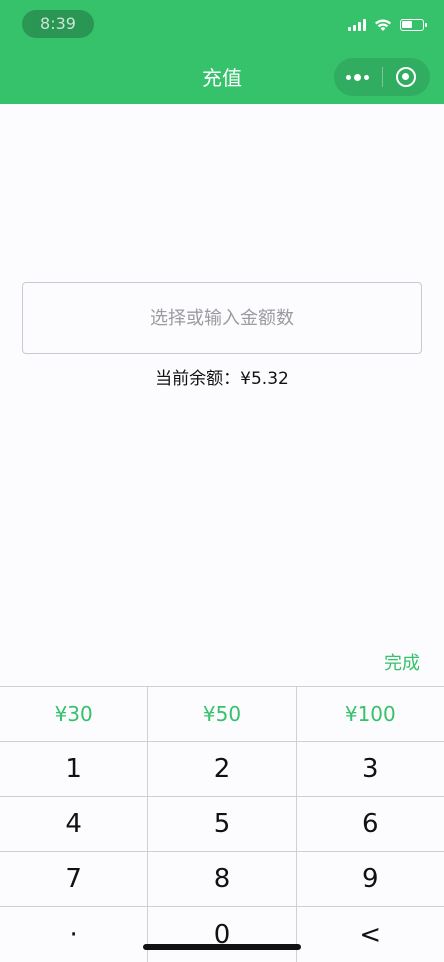  I want to click on keypad-row: · 0 <, so click(222, 934).